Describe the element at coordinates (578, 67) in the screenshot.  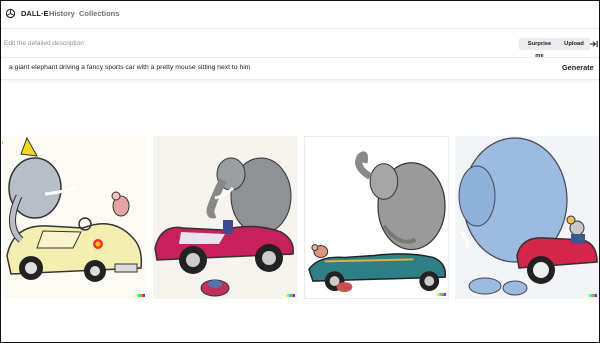
I see `generate-button: Generate` at that location.